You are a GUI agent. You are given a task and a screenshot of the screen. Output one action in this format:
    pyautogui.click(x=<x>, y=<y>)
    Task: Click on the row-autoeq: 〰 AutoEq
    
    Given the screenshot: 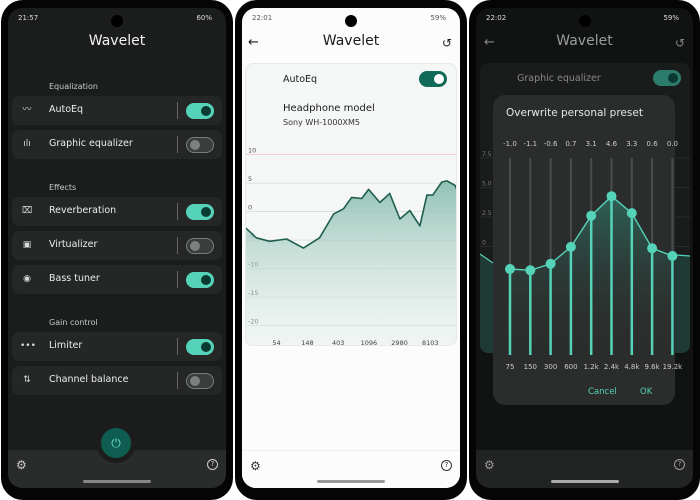 What is the action you would take?
    pyautogui.click(x=117, y=110)
    